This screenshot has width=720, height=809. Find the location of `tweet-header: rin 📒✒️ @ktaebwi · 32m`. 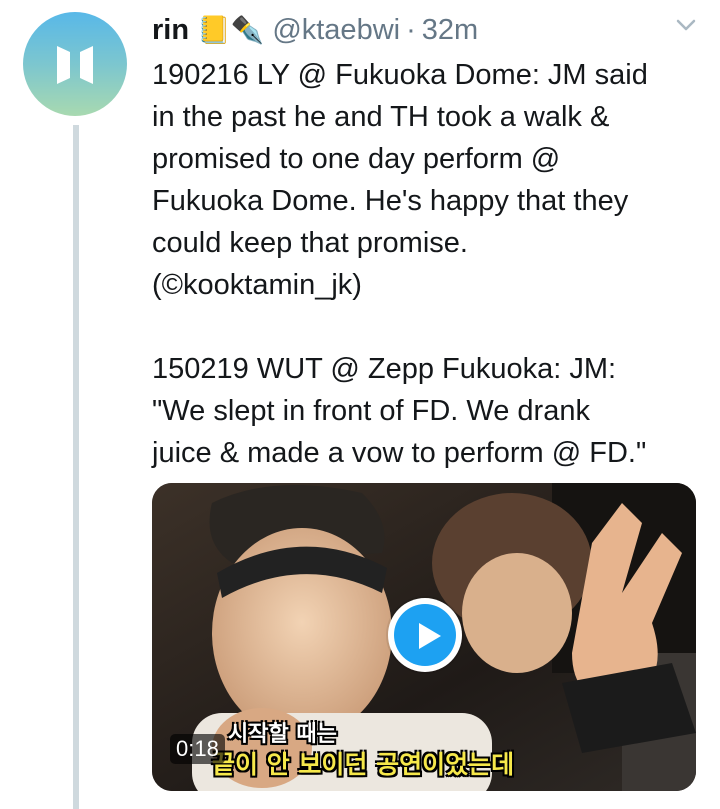

tweet-header: rin 📒✒️ @ktaebwi · 32m is located at coordinates (315, 30).